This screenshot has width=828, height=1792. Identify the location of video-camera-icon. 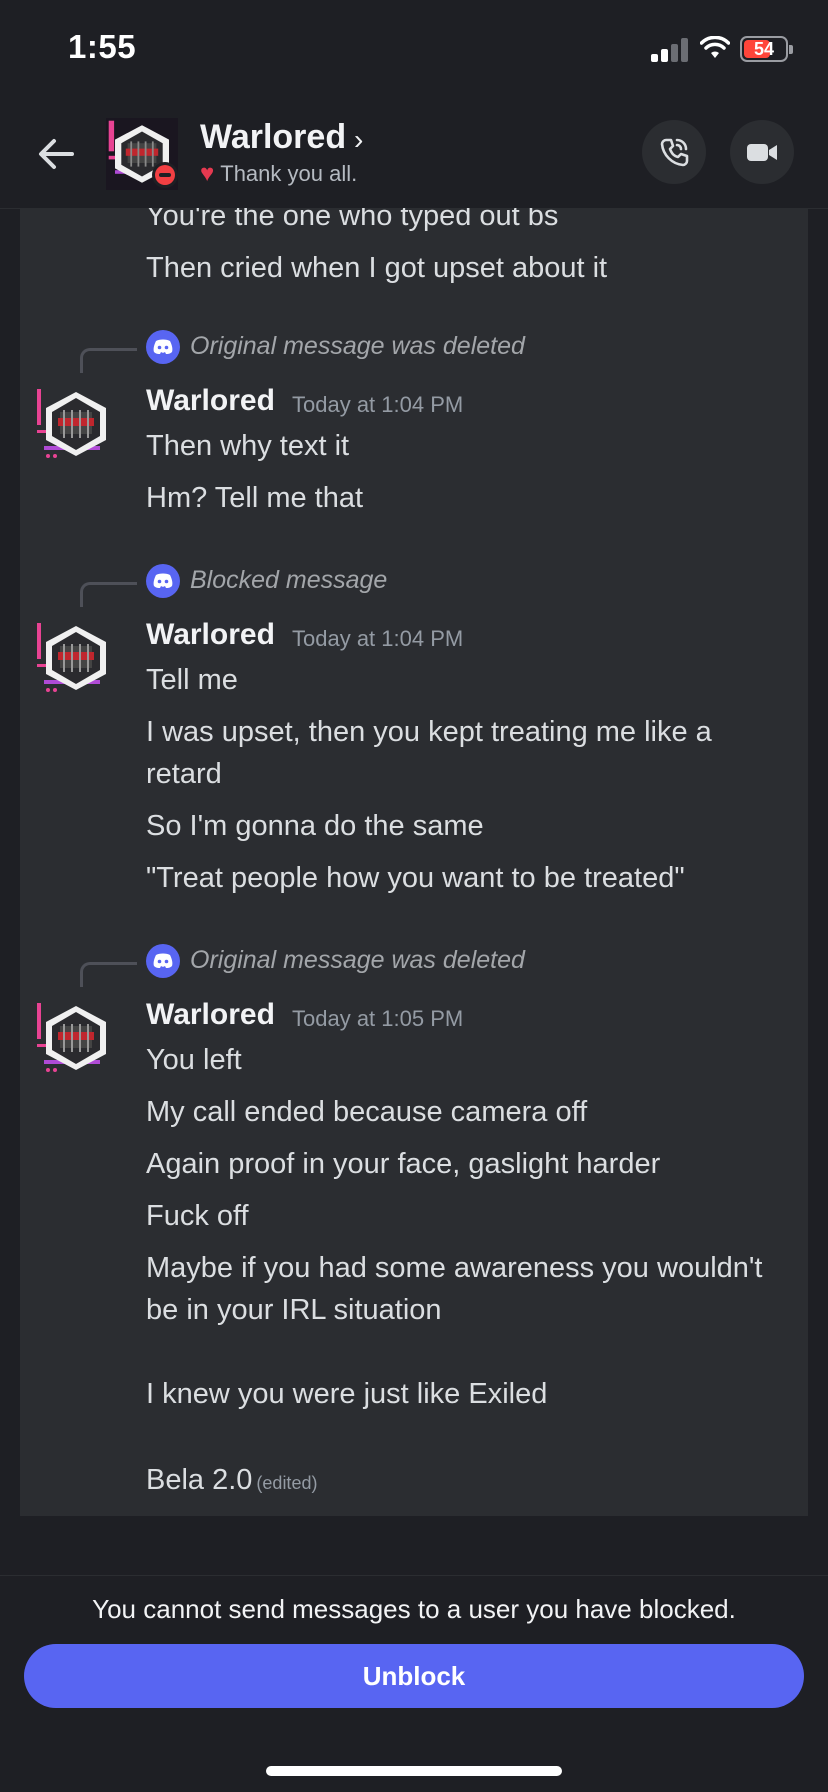
(762, 152).